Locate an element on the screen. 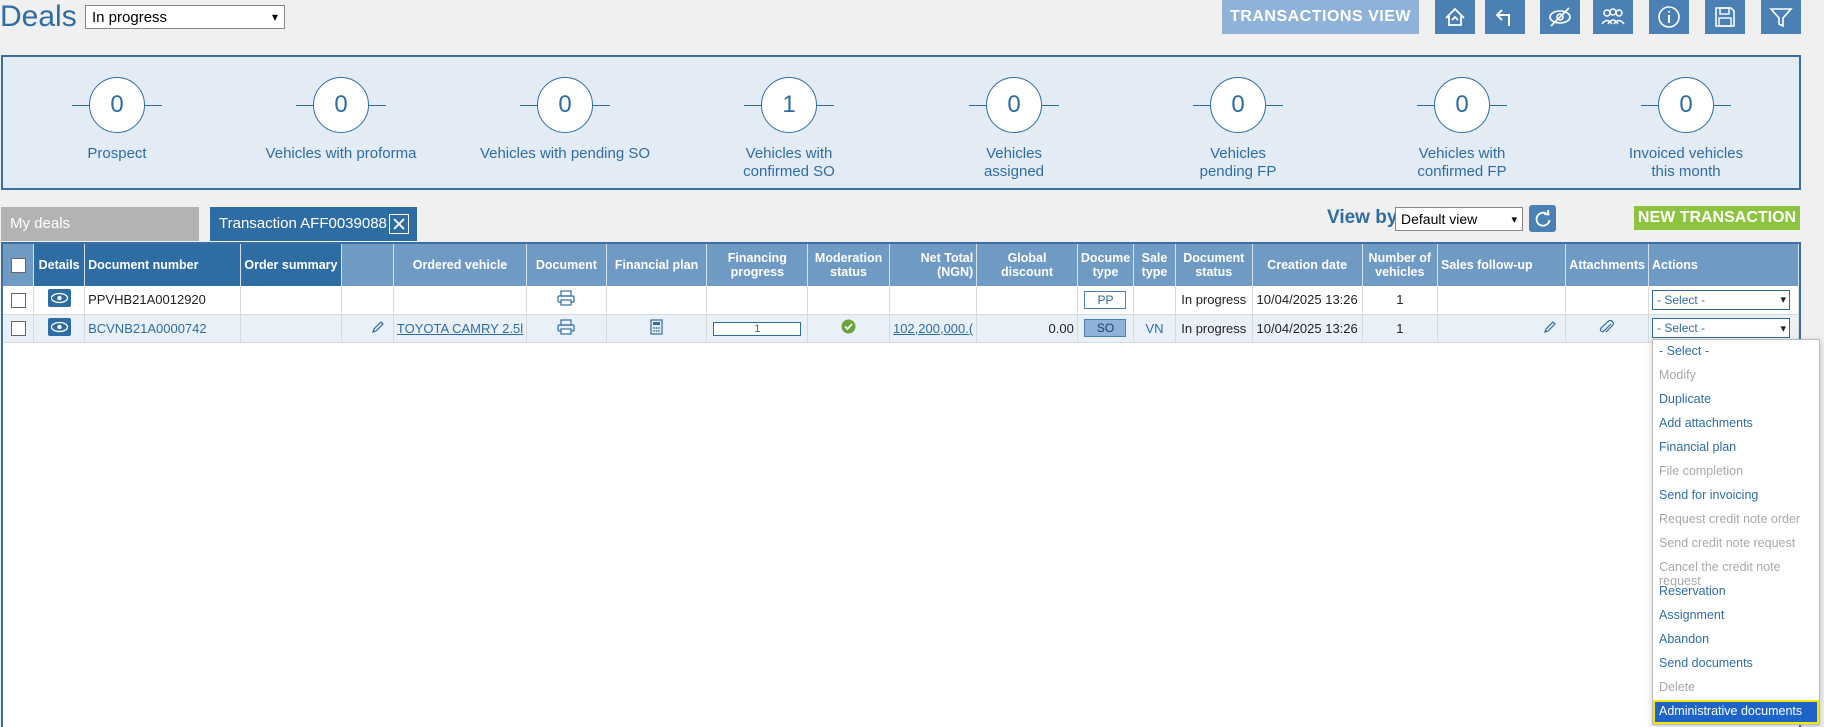  home-up-button is located at coordinates (1455, 17).